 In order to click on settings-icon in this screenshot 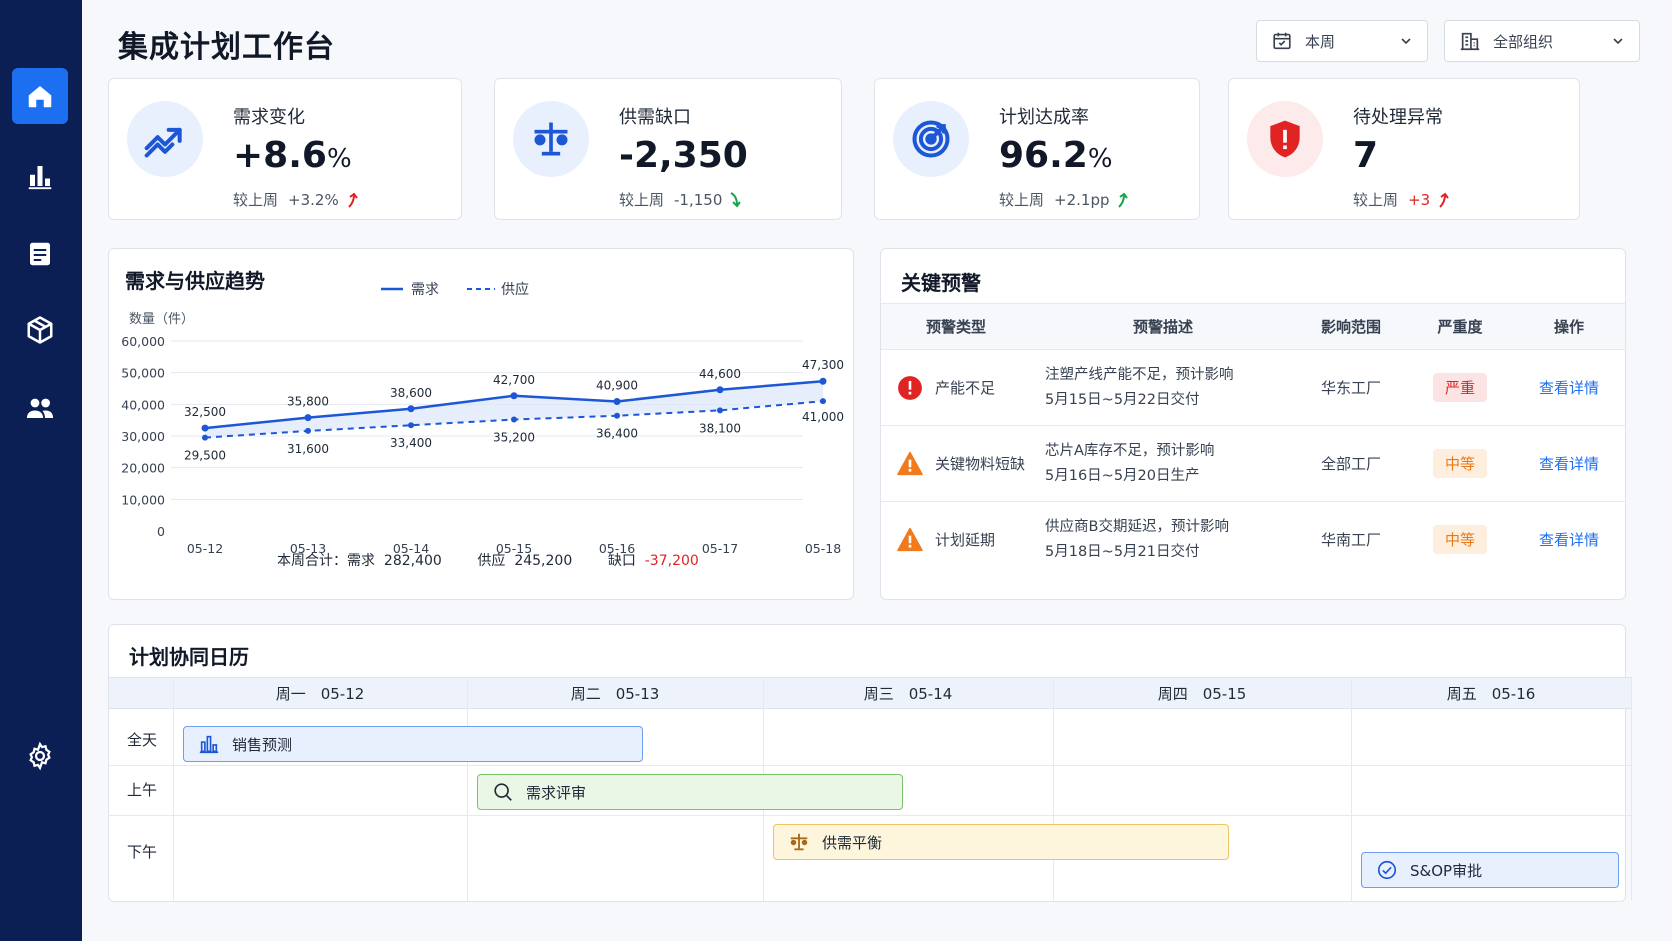, I will do `click(40, 756)`.